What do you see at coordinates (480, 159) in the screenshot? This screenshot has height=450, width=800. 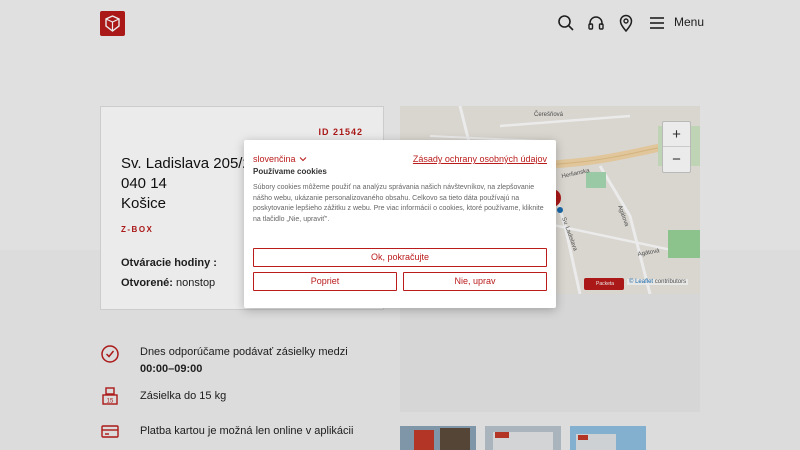 I see `privacy-policy-link: Zásady ochrany osobných údajov` at bounding box center [480, 159].